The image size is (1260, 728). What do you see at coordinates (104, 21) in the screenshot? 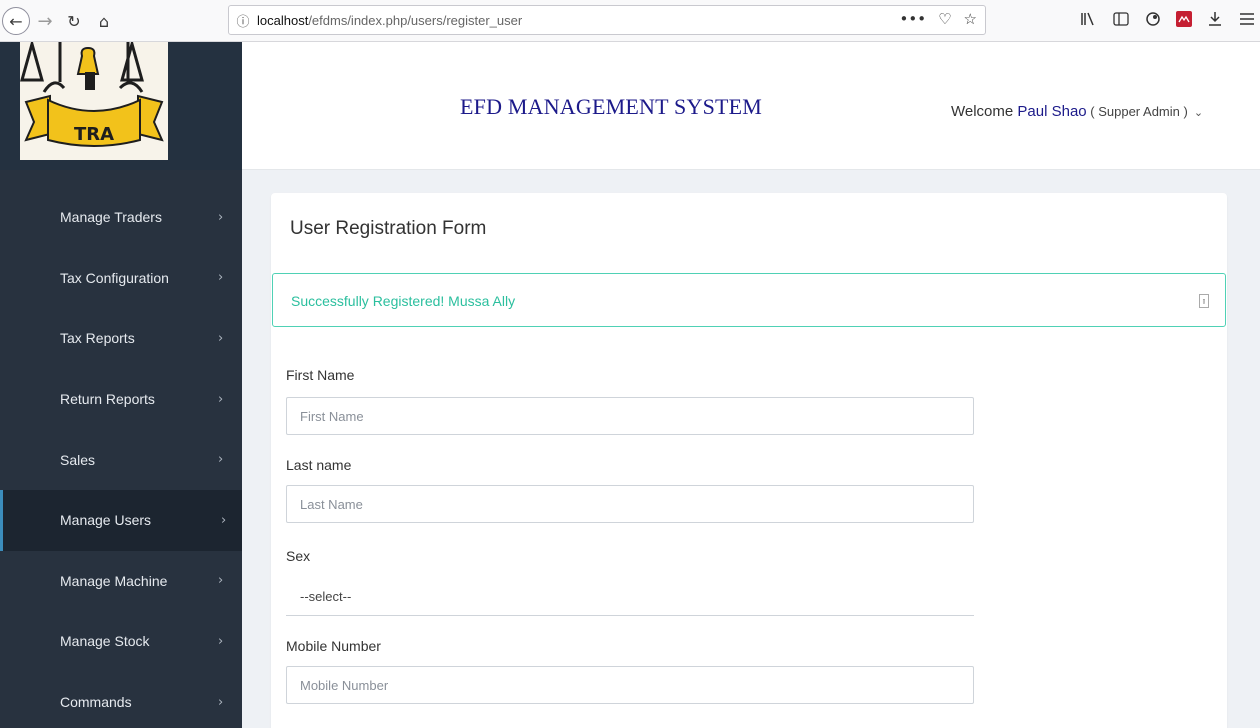
I see `home-icon: ⌂` at bounding box center [104, 21].